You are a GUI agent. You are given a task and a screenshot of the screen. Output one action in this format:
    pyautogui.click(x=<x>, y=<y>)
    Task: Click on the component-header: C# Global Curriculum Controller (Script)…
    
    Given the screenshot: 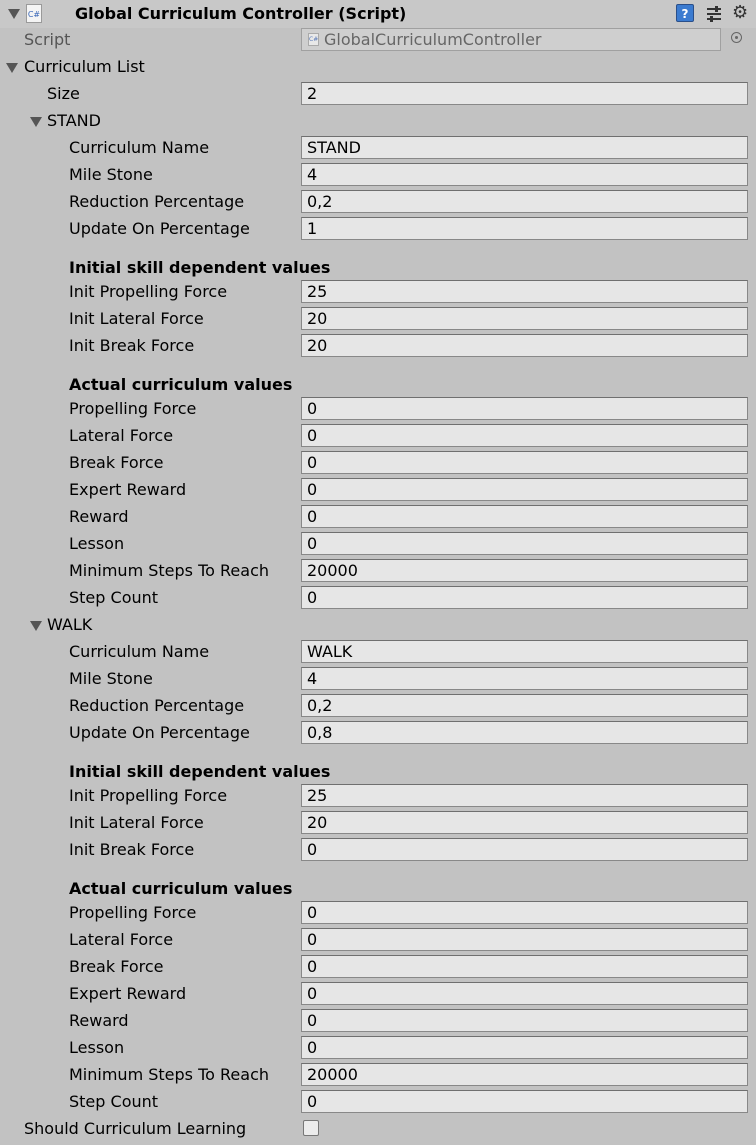 What is the action you would take?
    pyautogui.click(x=378, y=14)
    